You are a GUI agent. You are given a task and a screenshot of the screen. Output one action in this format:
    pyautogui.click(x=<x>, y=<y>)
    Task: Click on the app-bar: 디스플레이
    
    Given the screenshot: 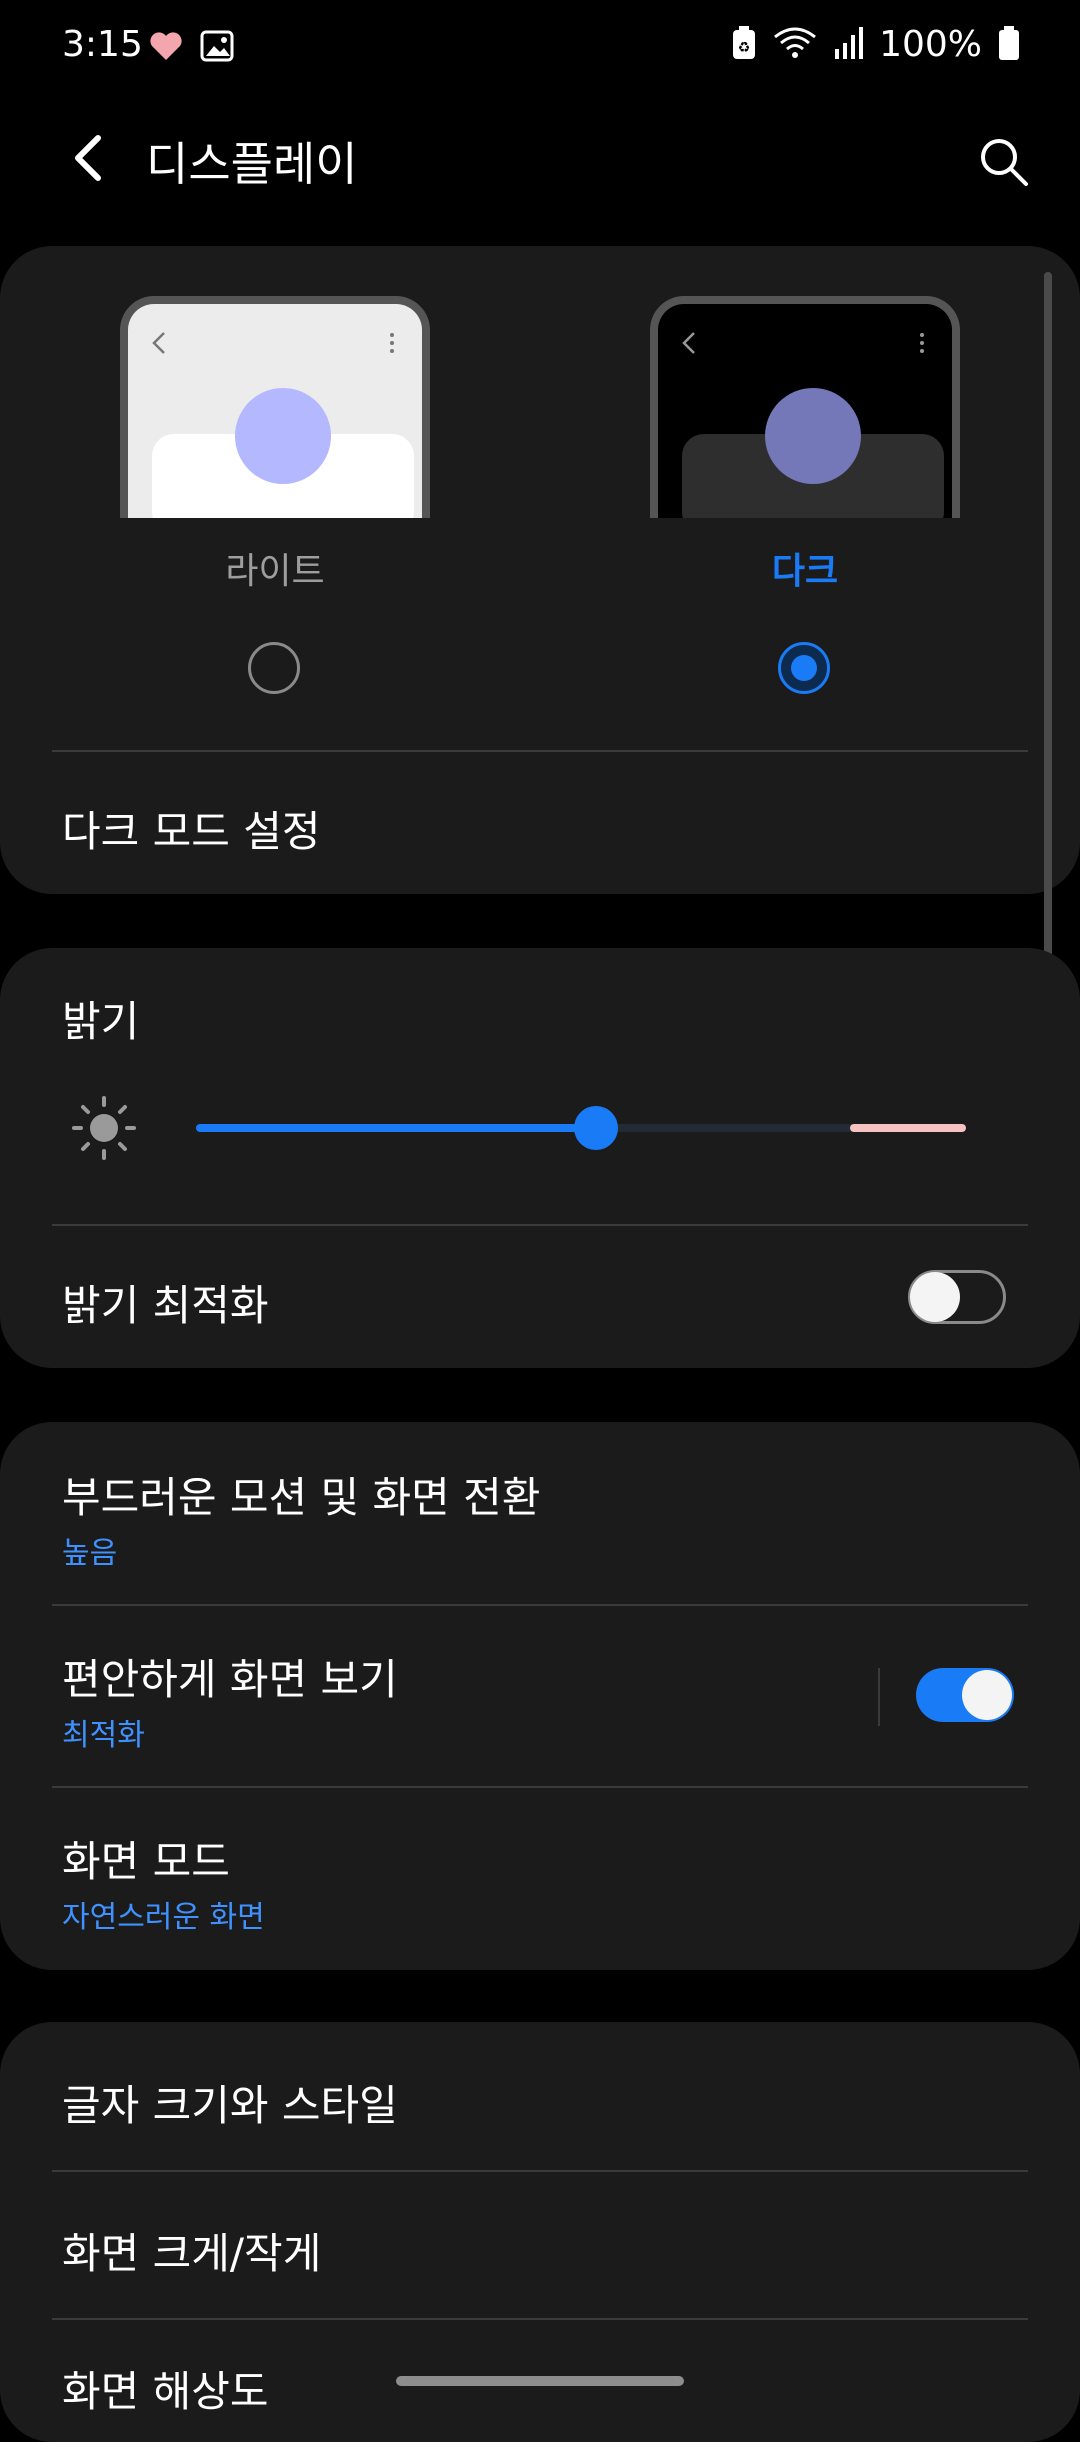 What is the action you would take?
    pyautogui.click(x=540, y=170)
    